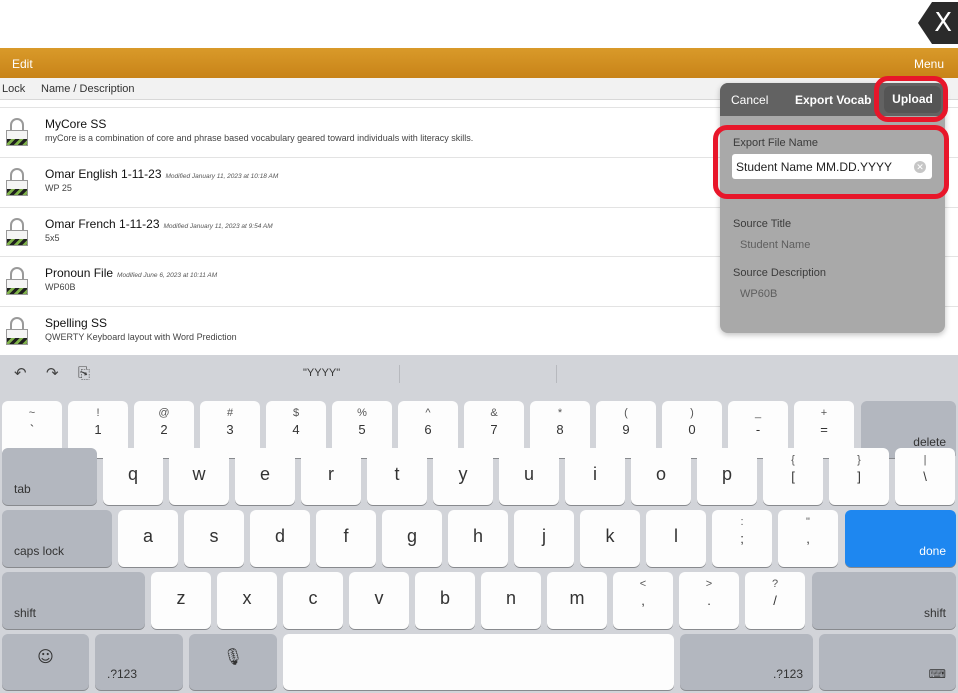 The image size is (958, 693). Describe the element at coordinates (884, 600) in the screenshot. I see `shift-right-key: shift` at that location.